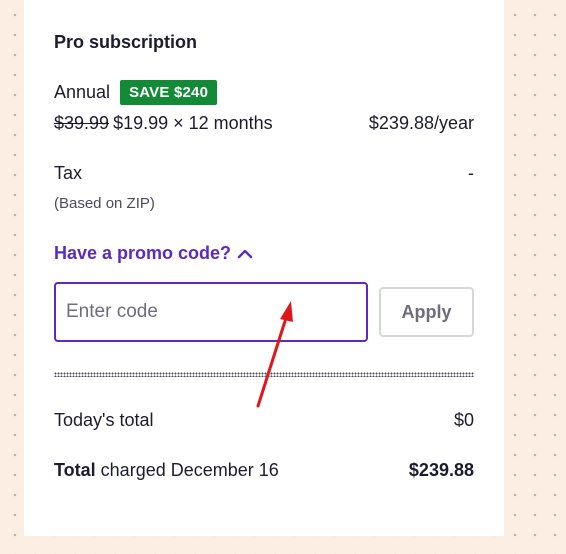 The width and height of the screenshot is (566, 554). Describe the element at coordinates (471, 173) in the screenshot. I see `tax-value: -` at that location.